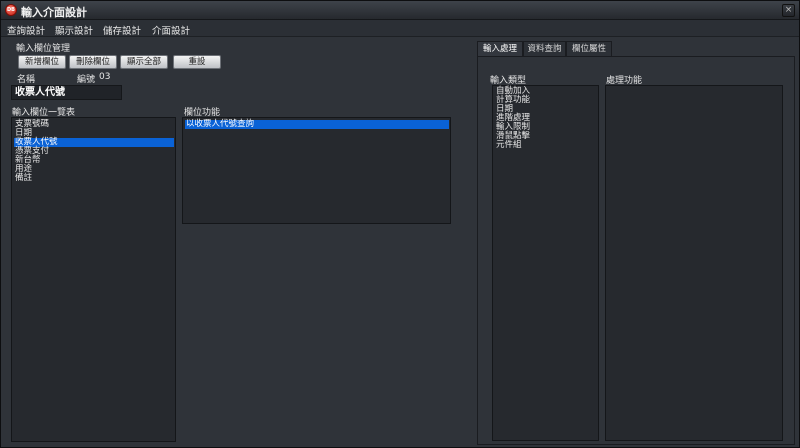 The width and height of the screenshot is (800, 448). What do you see at coordinates (94, 160) in the screenshot?
I see `list-item: 新台幣` at bounding box center [94, 160].